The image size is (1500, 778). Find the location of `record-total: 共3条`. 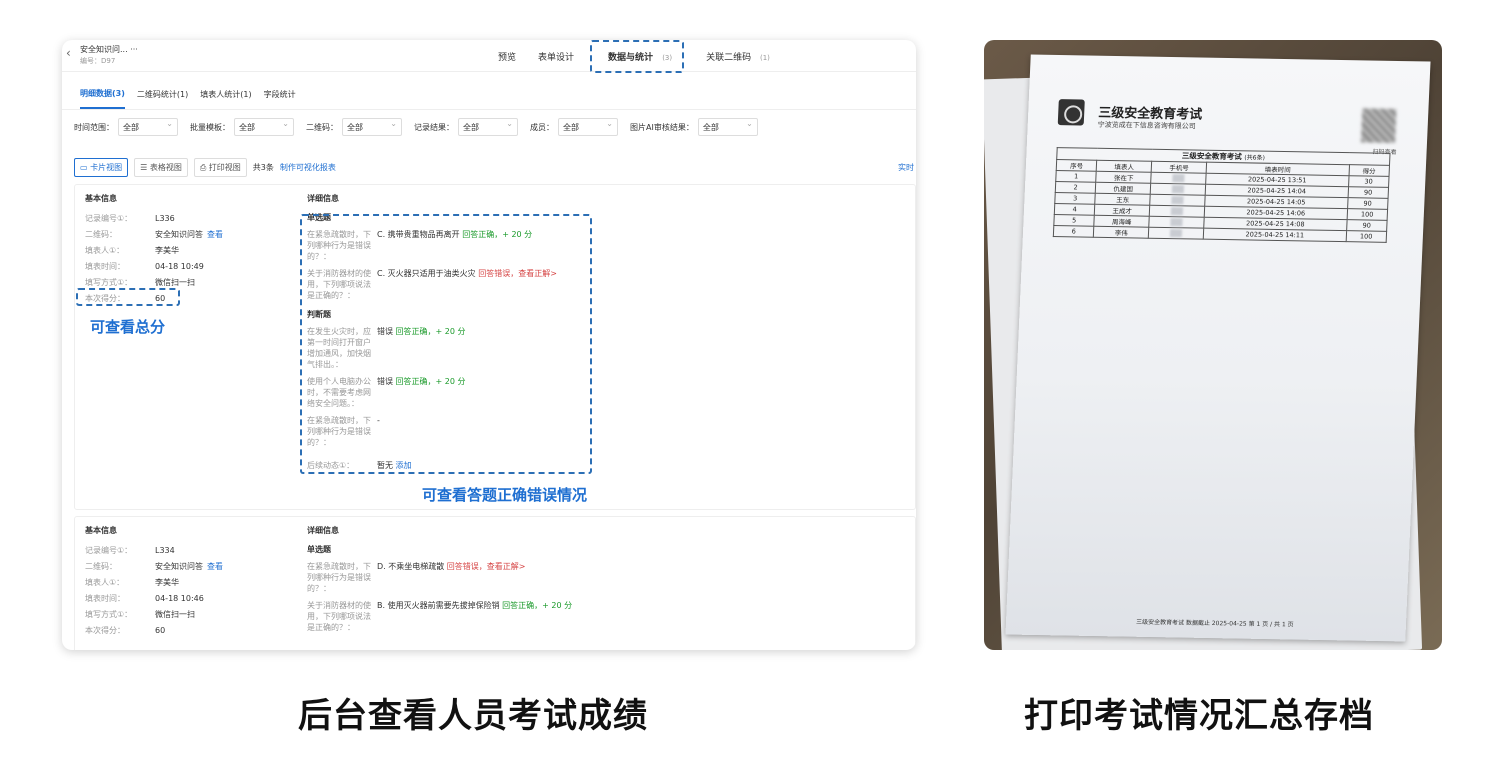

record-total: 共3条 is located at coordinates (263, 167).